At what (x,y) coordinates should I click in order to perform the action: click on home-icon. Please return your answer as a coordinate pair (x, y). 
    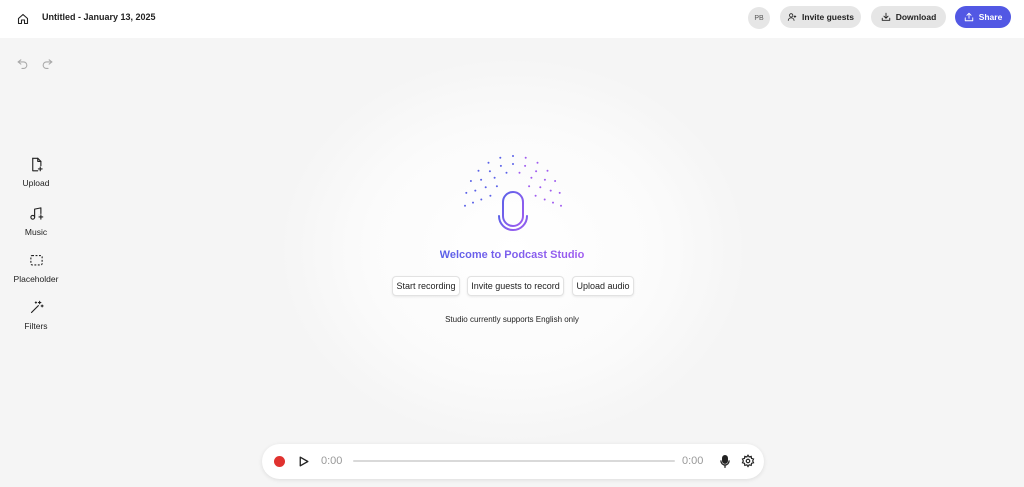
    Looking at the image, I should click on (23, 19).